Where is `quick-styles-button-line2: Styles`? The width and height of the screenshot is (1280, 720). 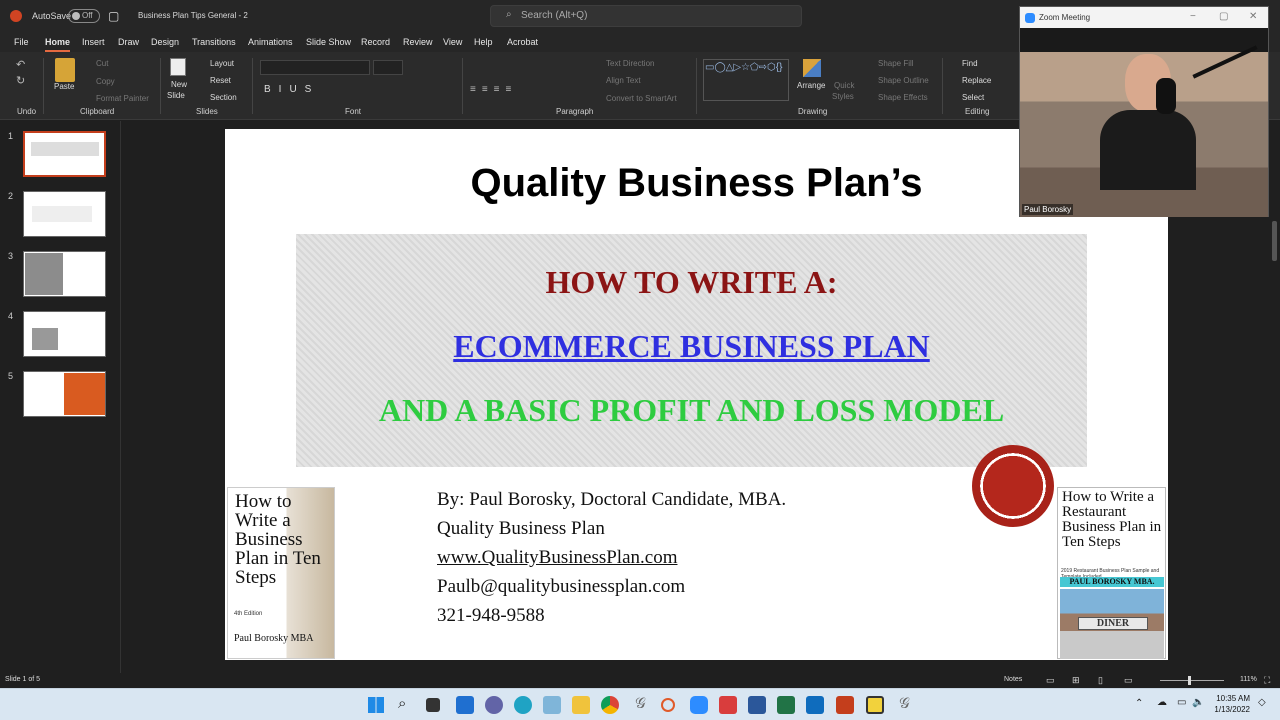
quick-styles-button-line2: Styles is located at coordinates (843, 96).